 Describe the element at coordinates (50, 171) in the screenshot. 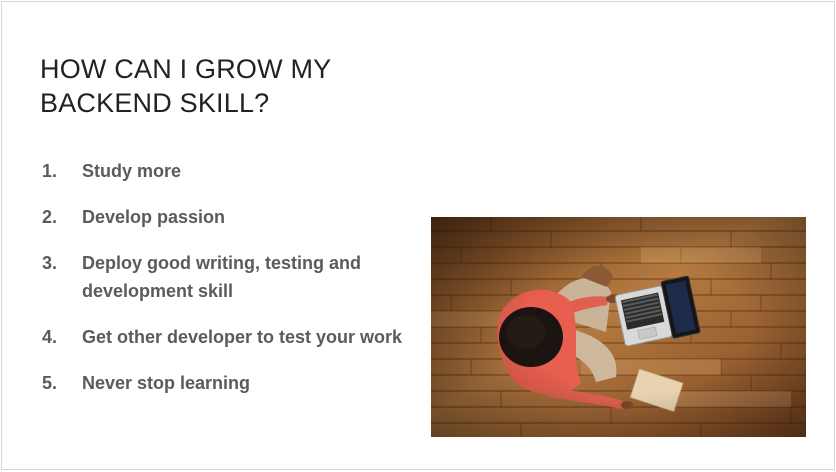

I see `list-item-number: 1.` at that location.